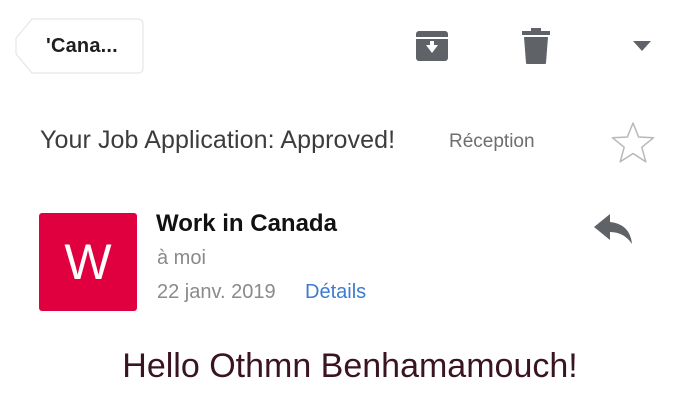 This screenshot has height=400, width=700. Describe the element at coordinates (246, 223) in the screenshot. I see `sender-name: Work in Canada` at that location.